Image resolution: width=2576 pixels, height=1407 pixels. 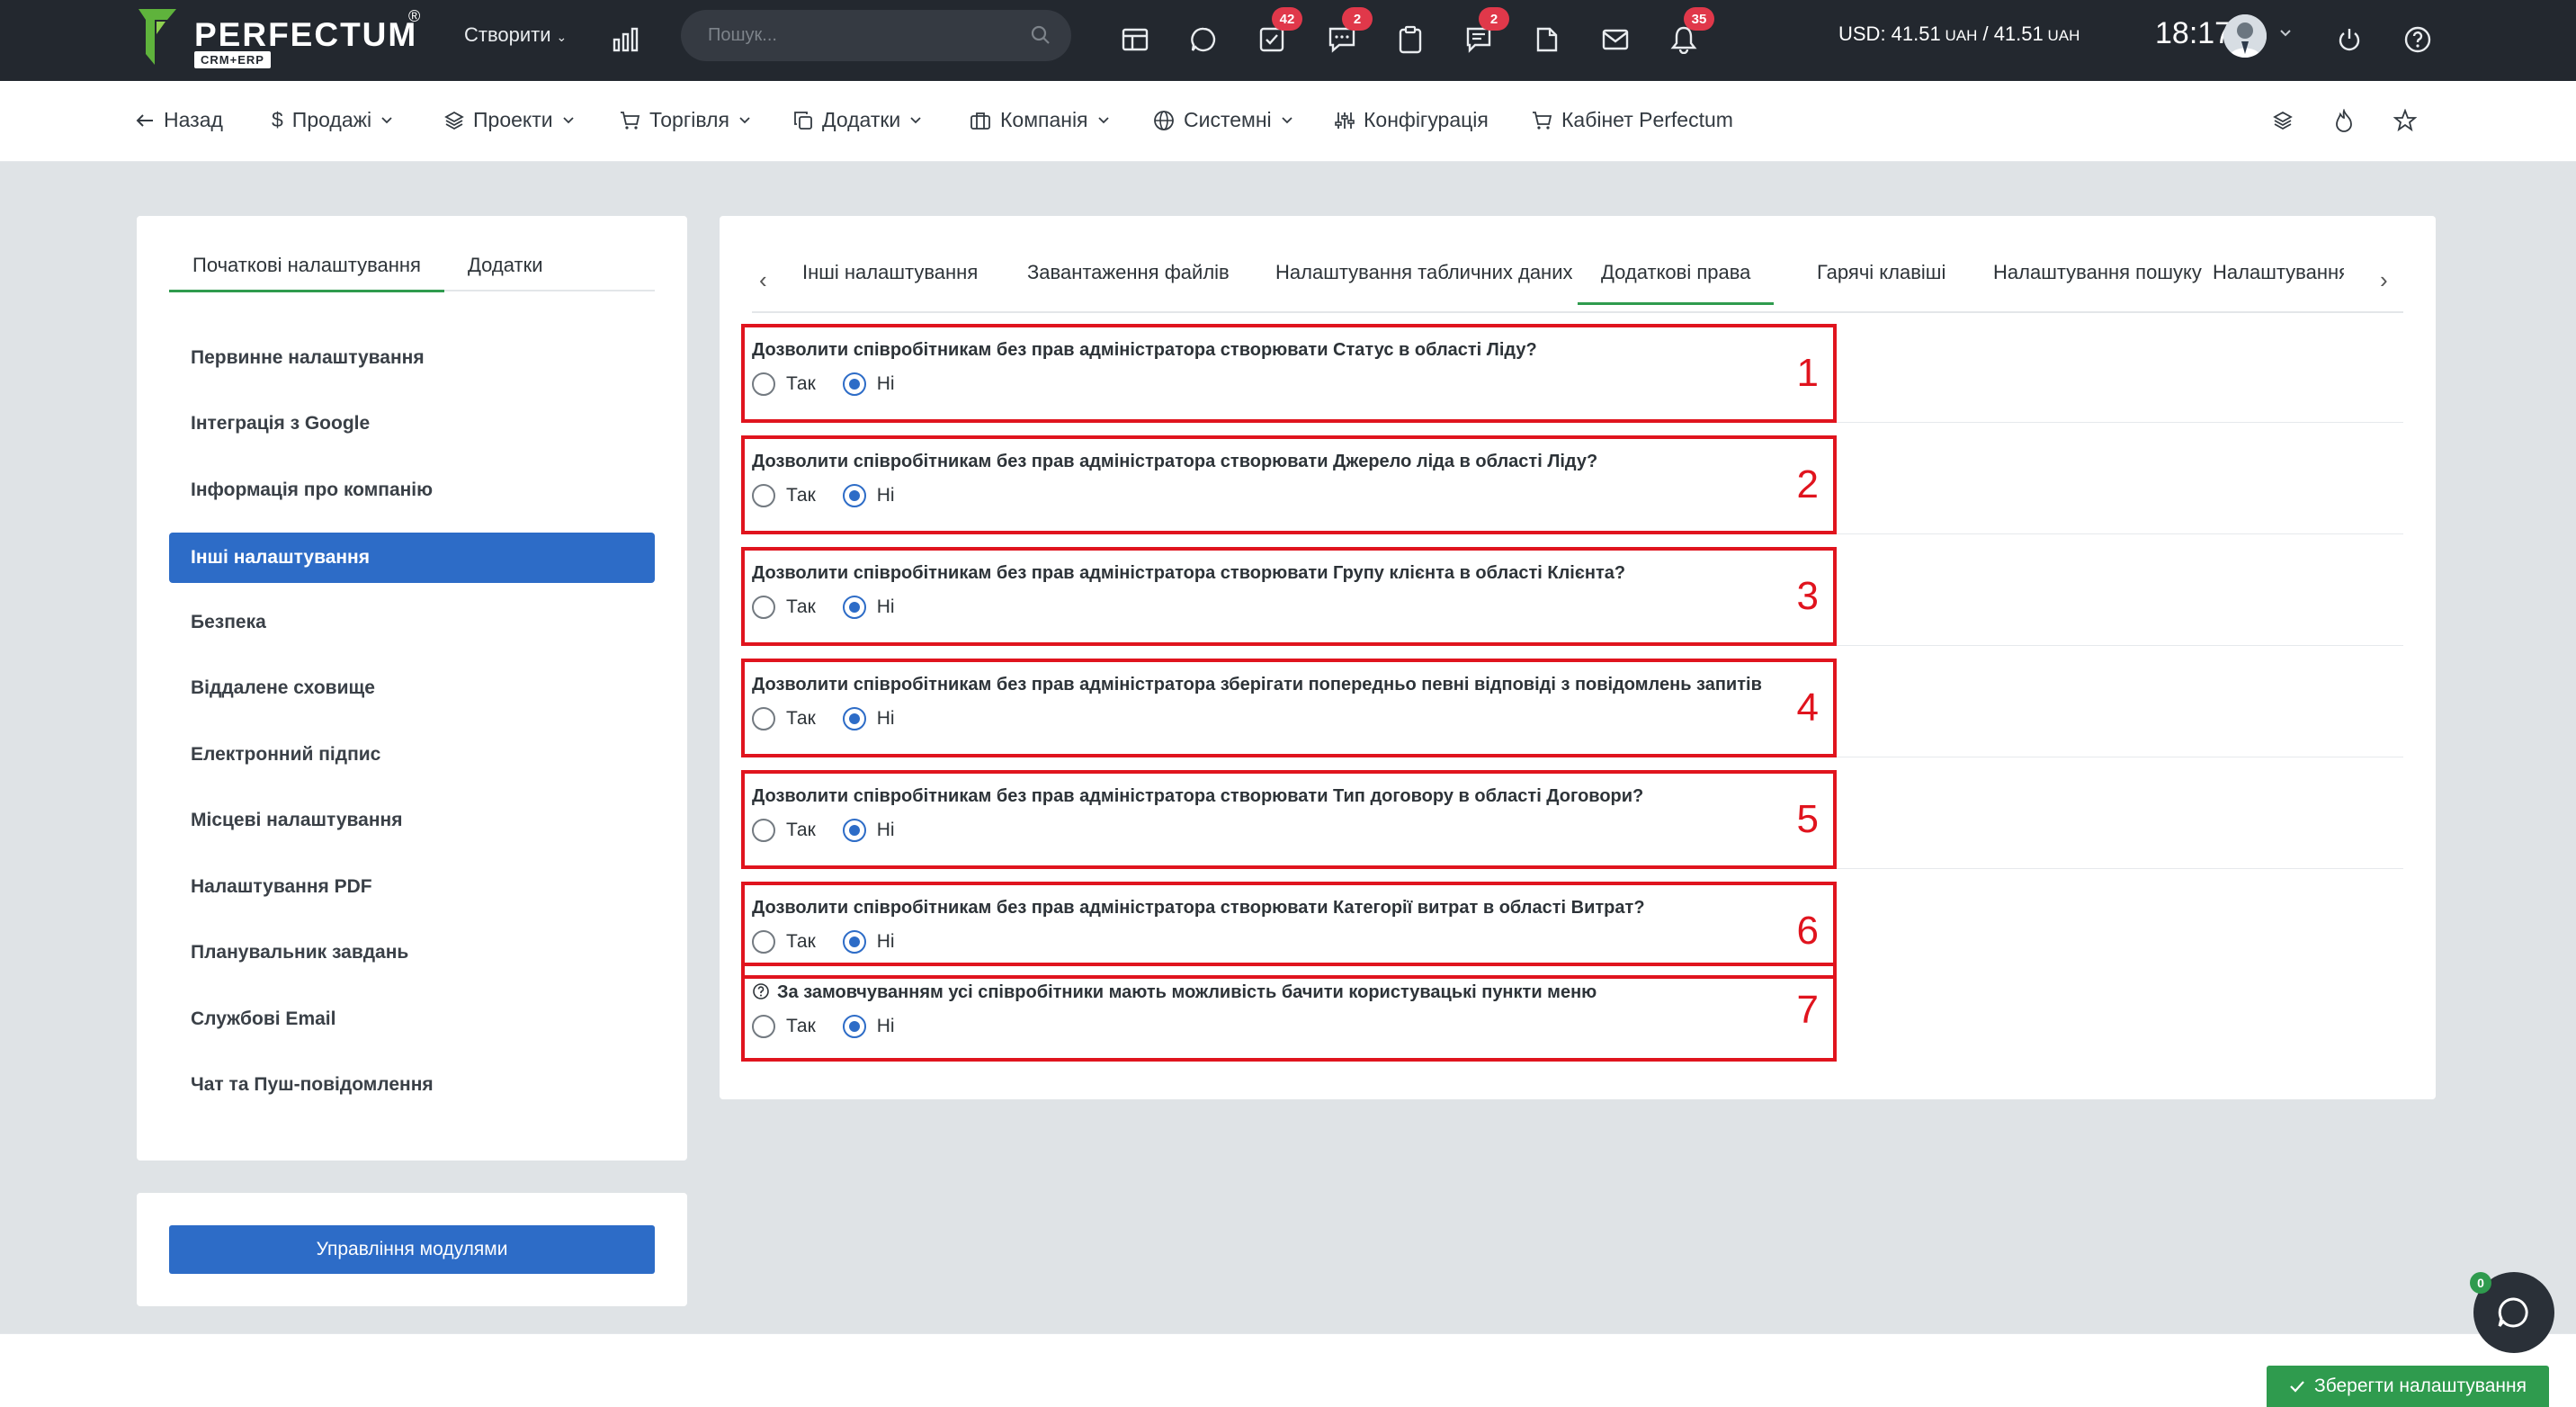 I want to click on perfectum-logo: PERFECTUM ® CRM+ERP, so click(x=285, y=39).